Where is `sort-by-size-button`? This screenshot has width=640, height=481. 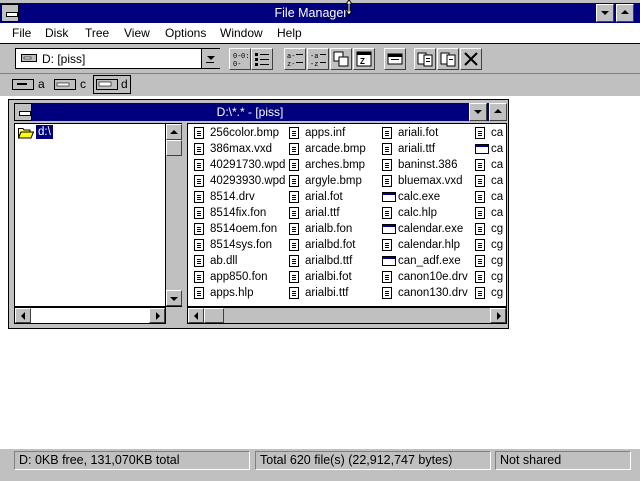
sort-by-size-button is located at coordinates (341, 59).